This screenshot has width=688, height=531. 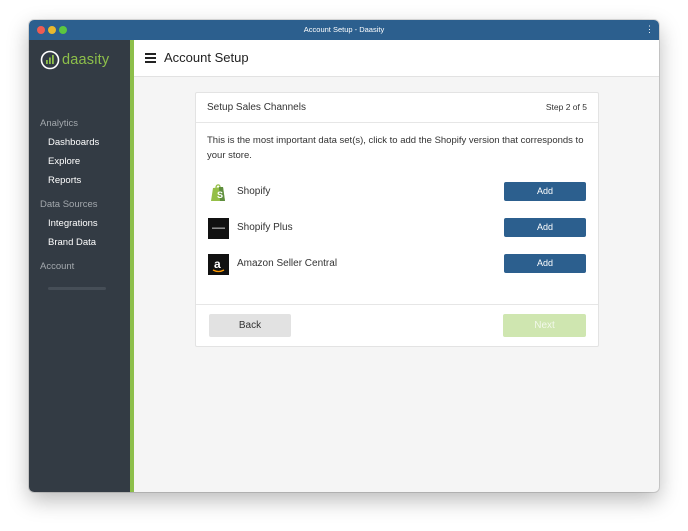 What do you see at coordinates (397, 304) in the screenshot?
I see `card-footer-divider` at bounding box center [397, 304].